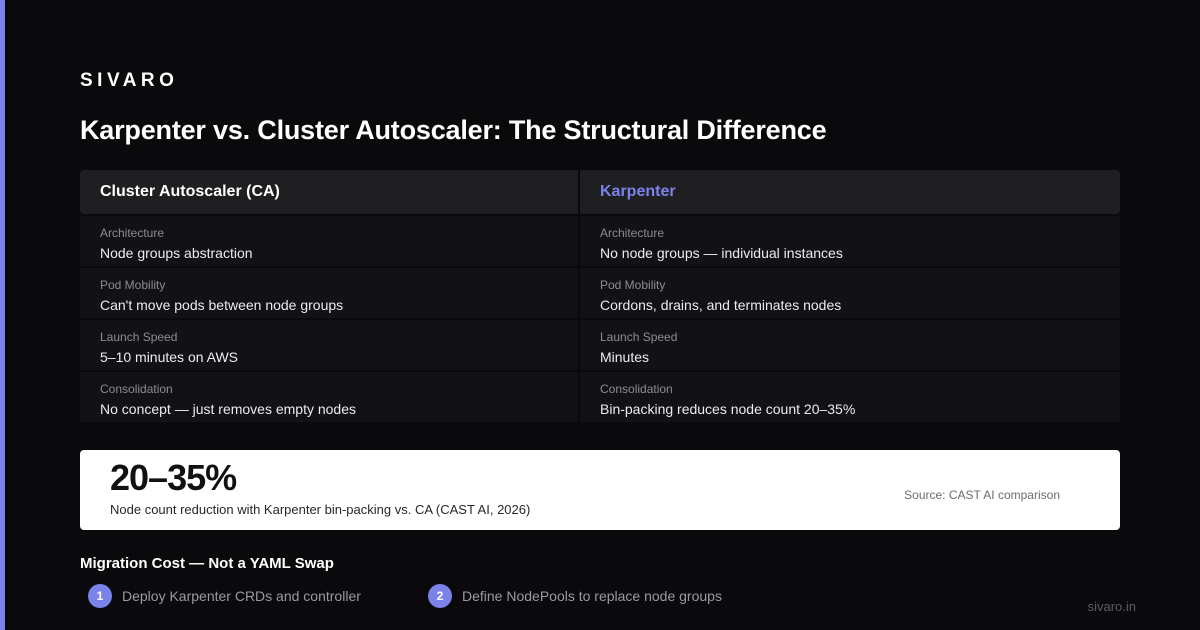 The width and height of the screenshot is (1200, 630). Describe the element at coordinates (241, 596) in the screenshot. I see `step-text: Deploy Karpenter CRDs and controller` at that location.